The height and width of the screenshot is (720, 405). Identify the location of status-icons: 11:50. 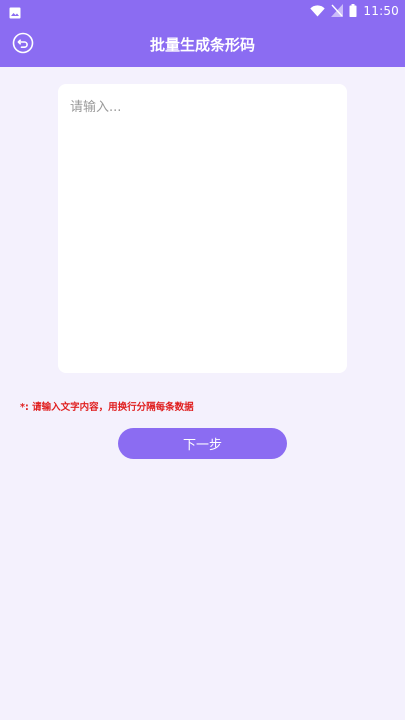
(354, 11).